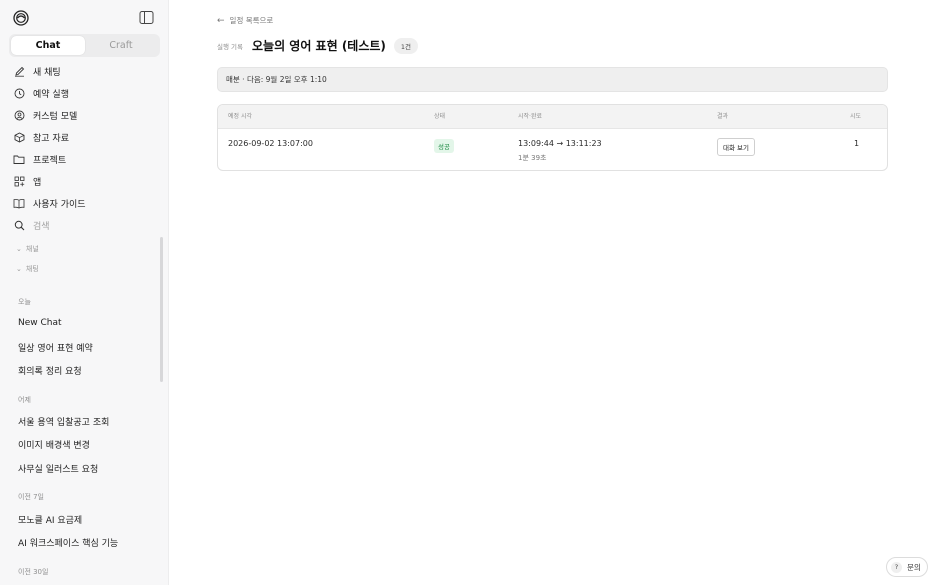  What do you see at coordinates (87, 115) in the screenshot?
I see `sidebar-item-custom-model: 커스텀 모델` at bounding box center [87, 115].